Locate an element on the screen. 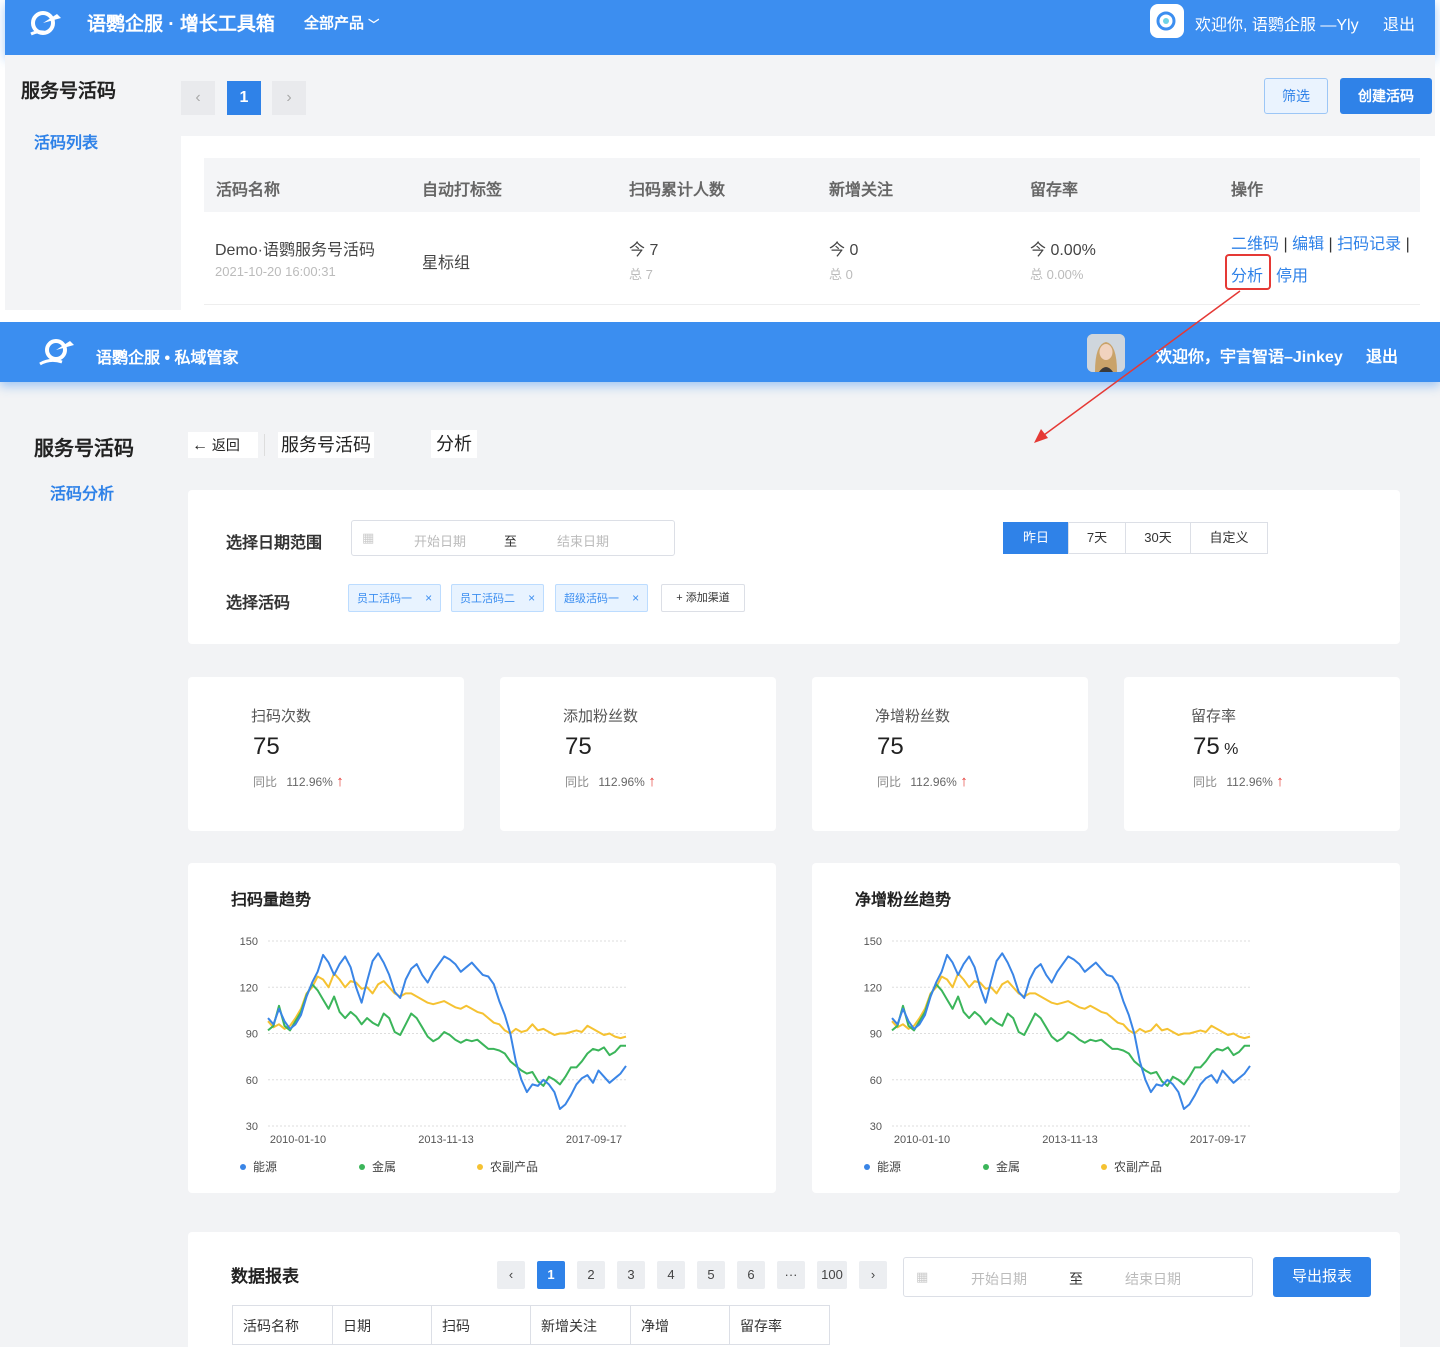 The height and width of the screenshot is (1347, 1440). page-button-8: 100 is located at coordinates (832, 1275).